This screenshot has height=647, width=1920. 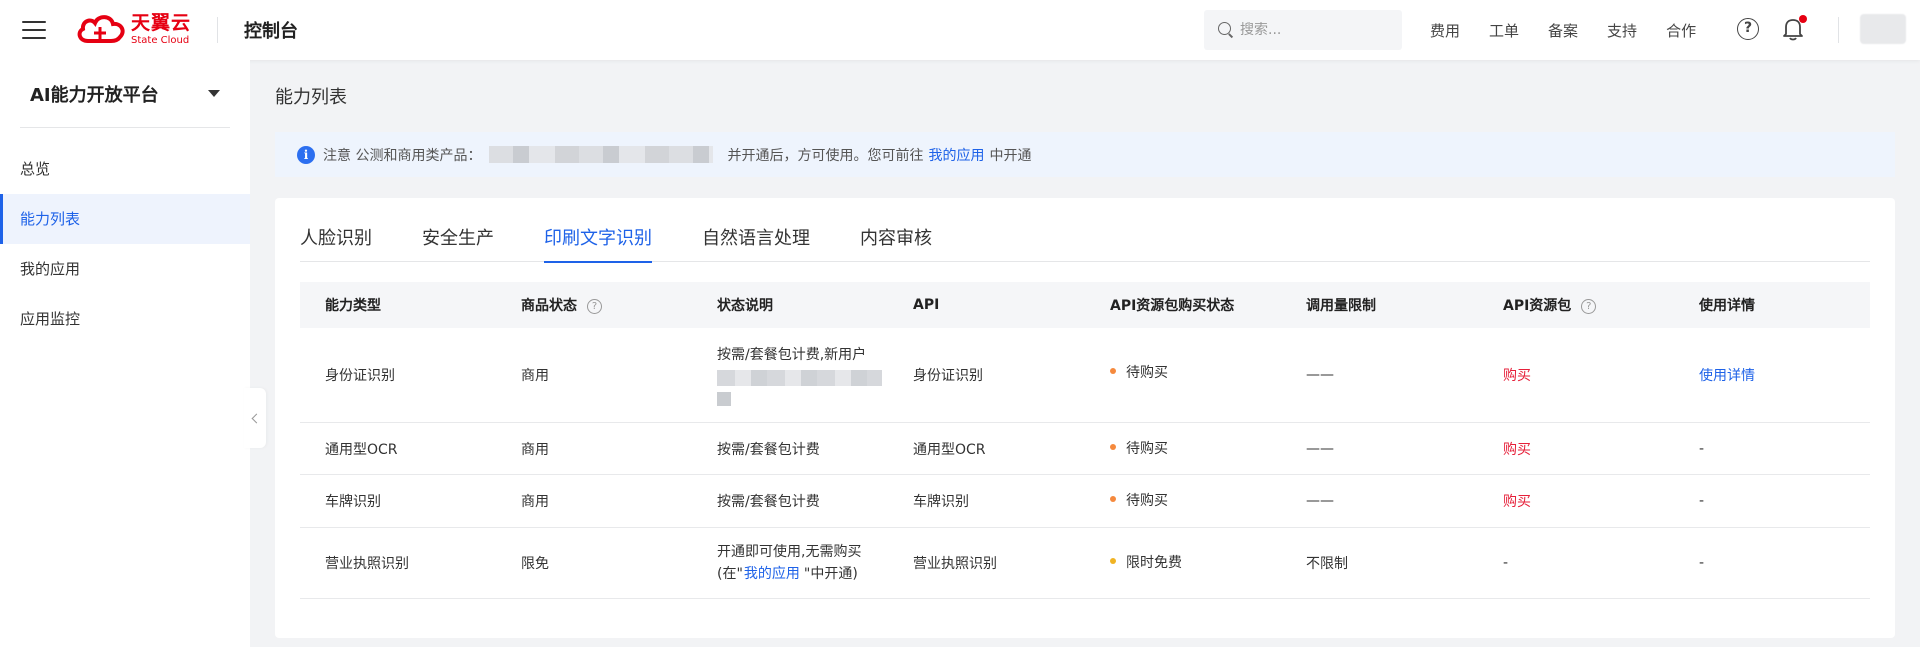 What do you see at coordinates (125, 269) in the screenshot?
I see `sidebar-item-my-apps: 我的应用` at bounding box center [125, 269].